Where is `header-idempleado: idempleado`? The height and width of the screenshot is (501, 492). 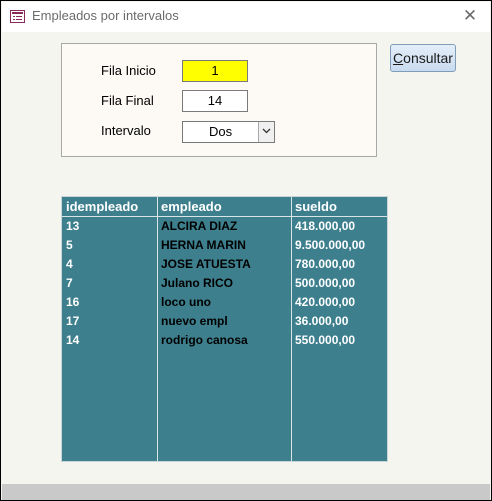 header-idempleado: idempleado is located at coordinates (102, 206).